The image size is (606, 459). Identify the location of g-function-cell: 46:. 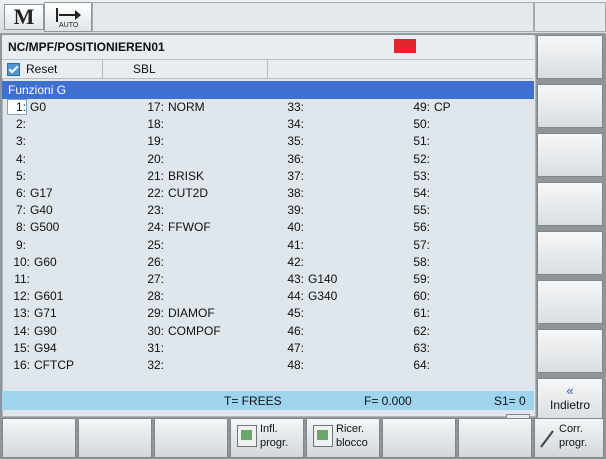
(332, 331).